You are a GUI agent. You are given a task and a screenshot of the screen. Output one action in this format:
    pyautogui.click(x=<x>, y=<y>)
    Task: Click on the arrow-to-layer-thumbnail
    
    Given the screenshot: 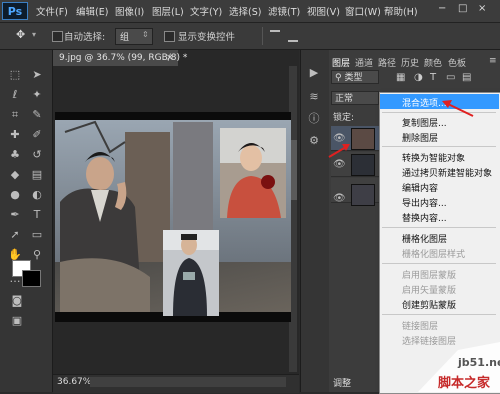 What is the action you would take?
    pyautogui.click(x=339, y=151)
    